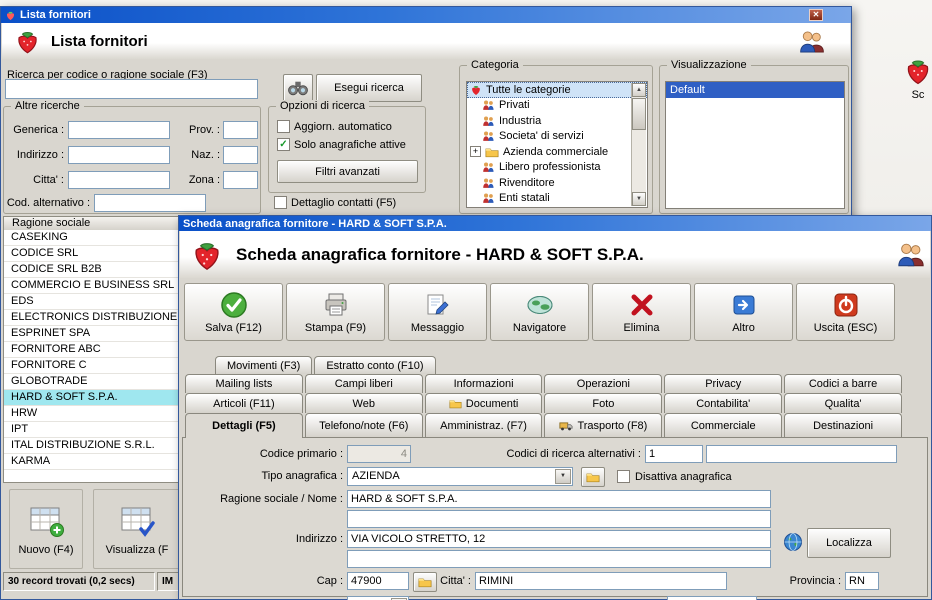 This screenshot has height=600, width=932. What do you see at coordinates (437, 312) in the screenshot?
I see `messaggio-button: Messaggio` at bounding box center [437, 312].